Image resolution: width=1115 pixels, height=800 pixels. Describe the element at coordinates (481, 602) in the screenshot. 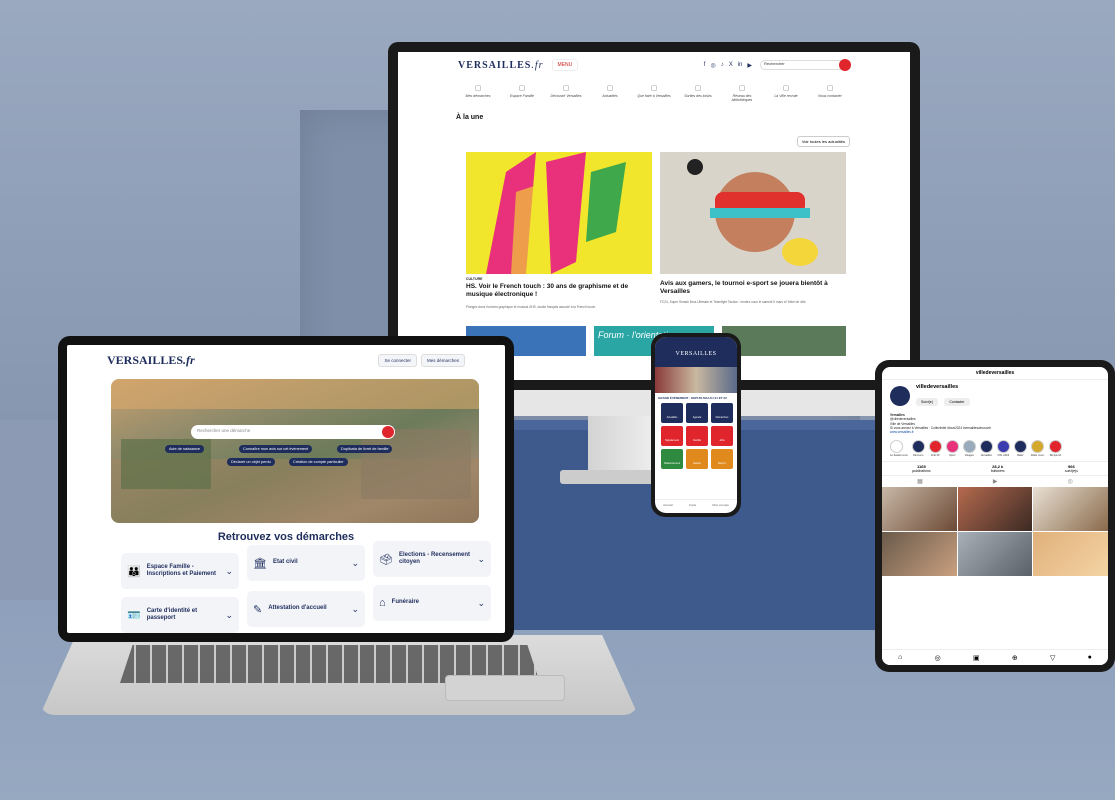

I see `chevron-down-icon: ⌄` at that location.